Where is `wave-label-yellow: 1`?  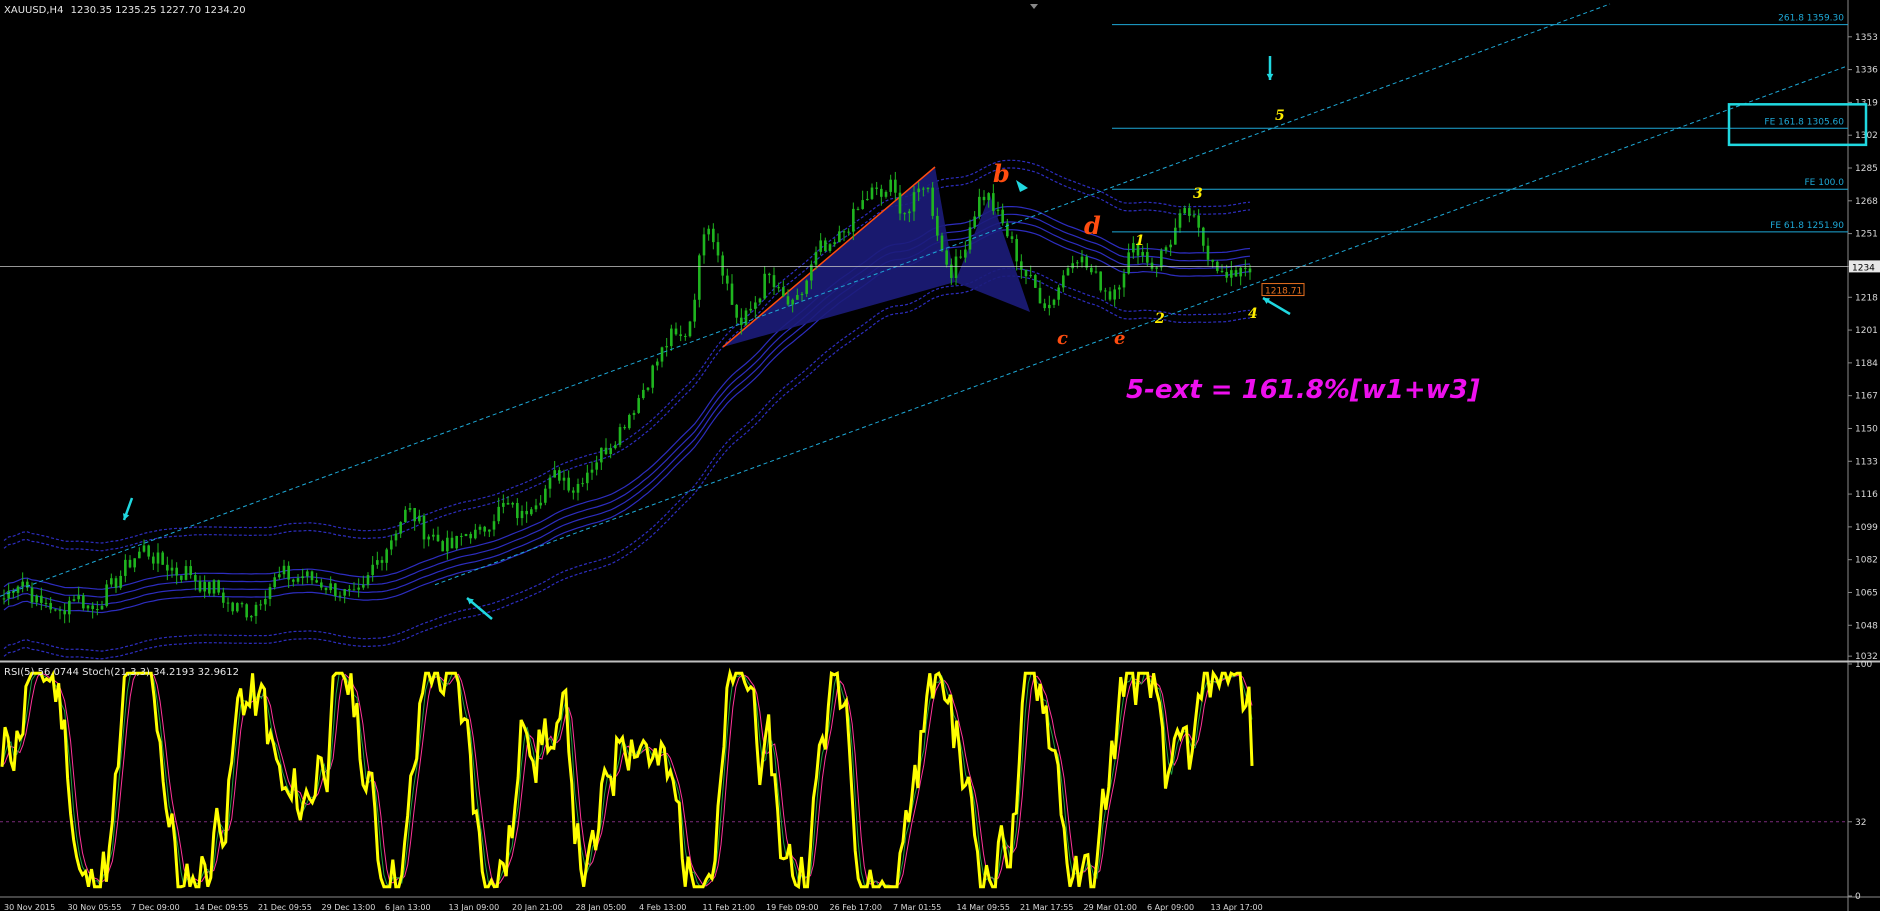
wave-label-yellow: 1 is located at coordinates (1140, 241).